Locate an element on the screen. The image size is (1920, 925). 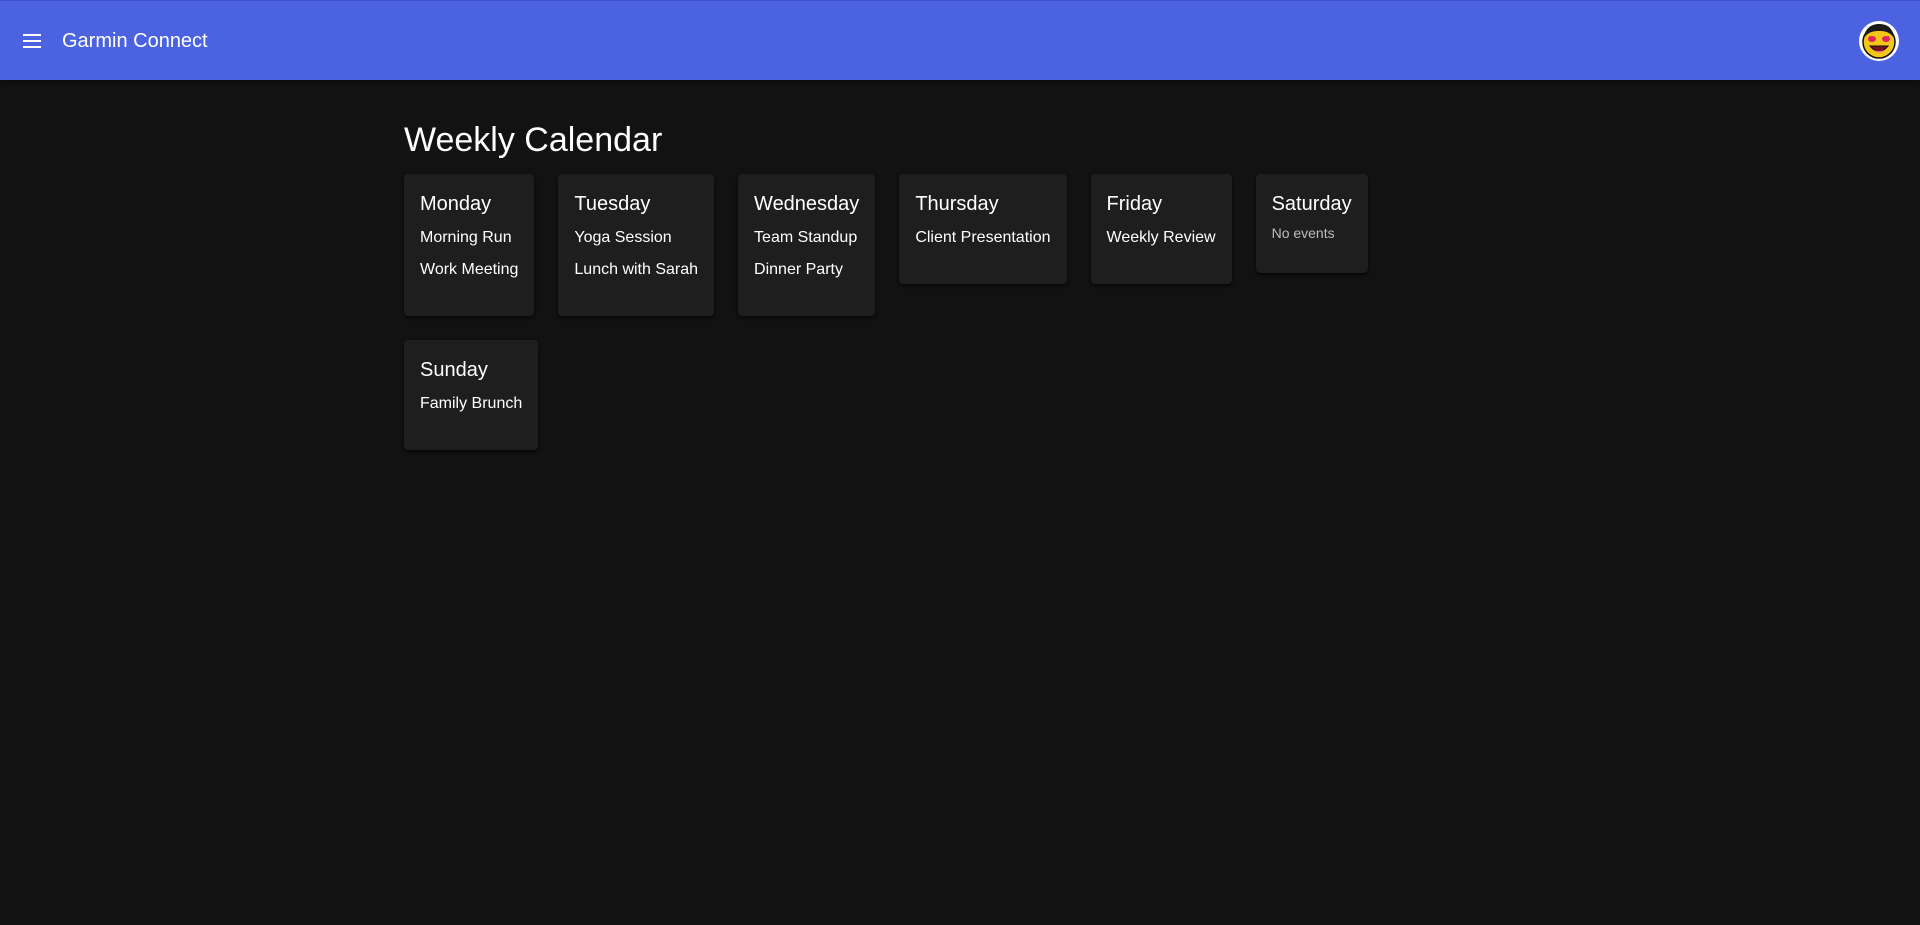
event-item: Work Meeting is located at coordinates (469, 270).